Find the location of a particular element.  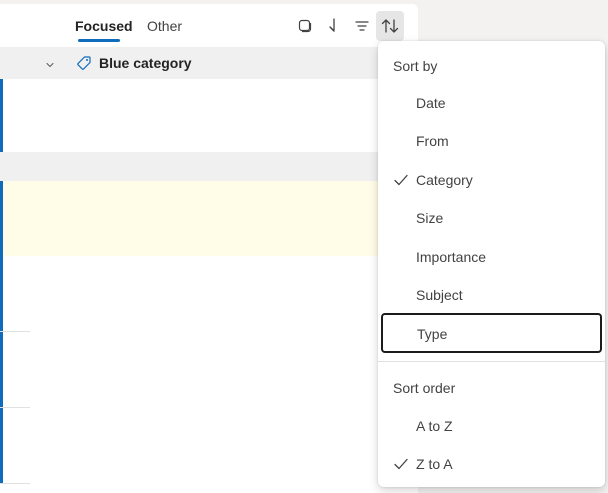

sort-button is located at coordinates (390, 26).